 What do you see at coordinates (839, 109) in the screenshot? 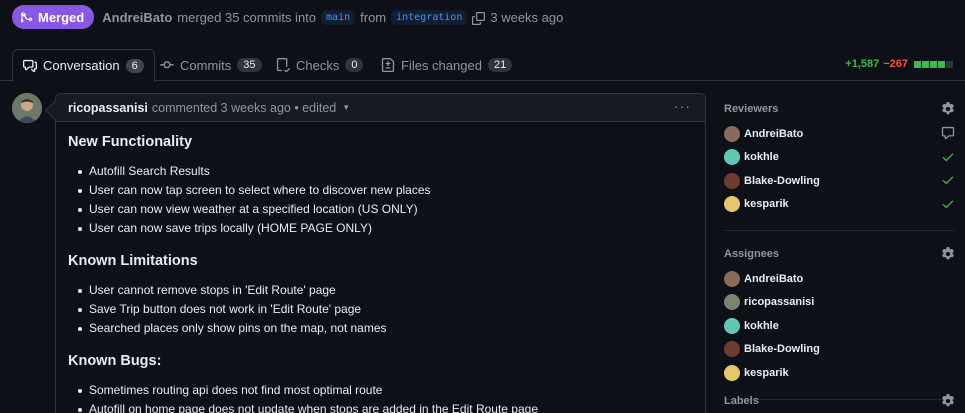
I see `reviewers-title: Reviewers` at bounding box center [839, 109].